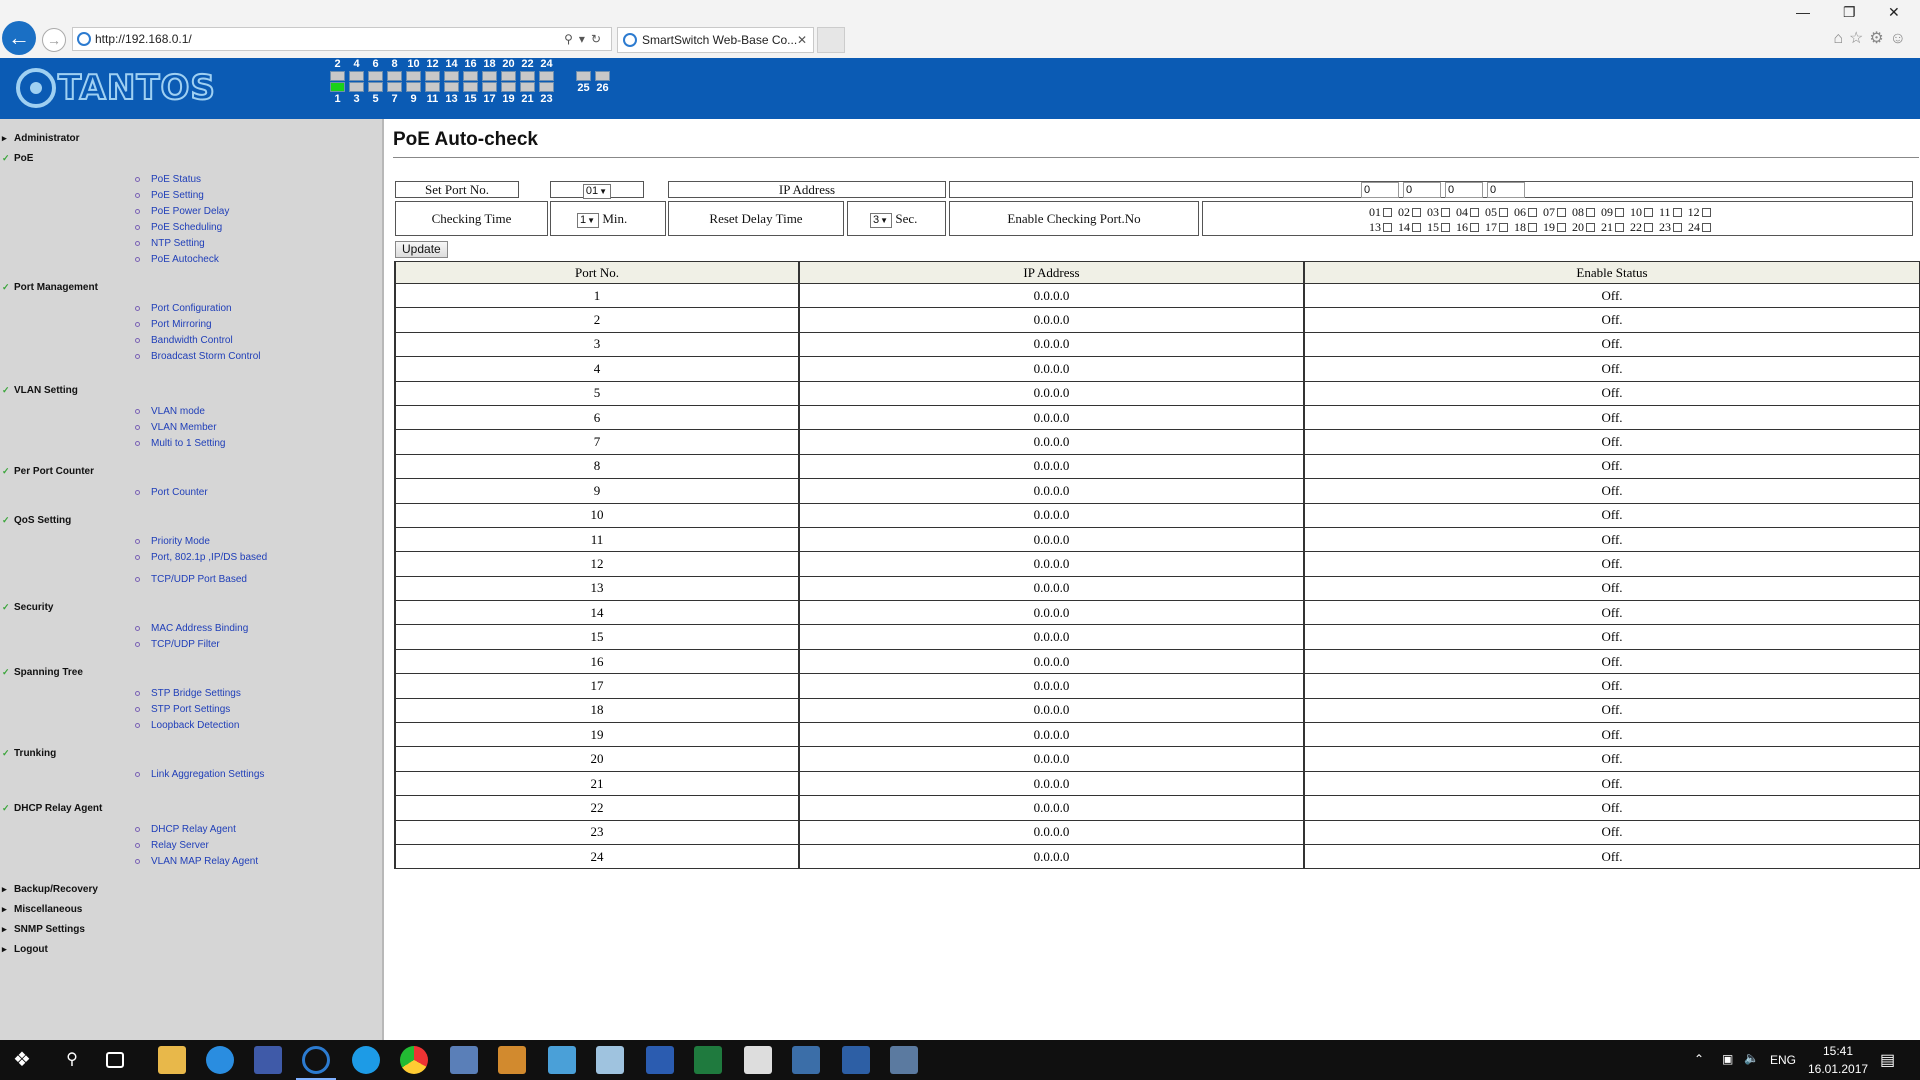 The width and height of the screenshot is (1920, 1080). What do you see at coordinates (50, 287) in the screenshot?
I see `sidebar-section: ✓ Port Management` at bounding box center [50, 287].